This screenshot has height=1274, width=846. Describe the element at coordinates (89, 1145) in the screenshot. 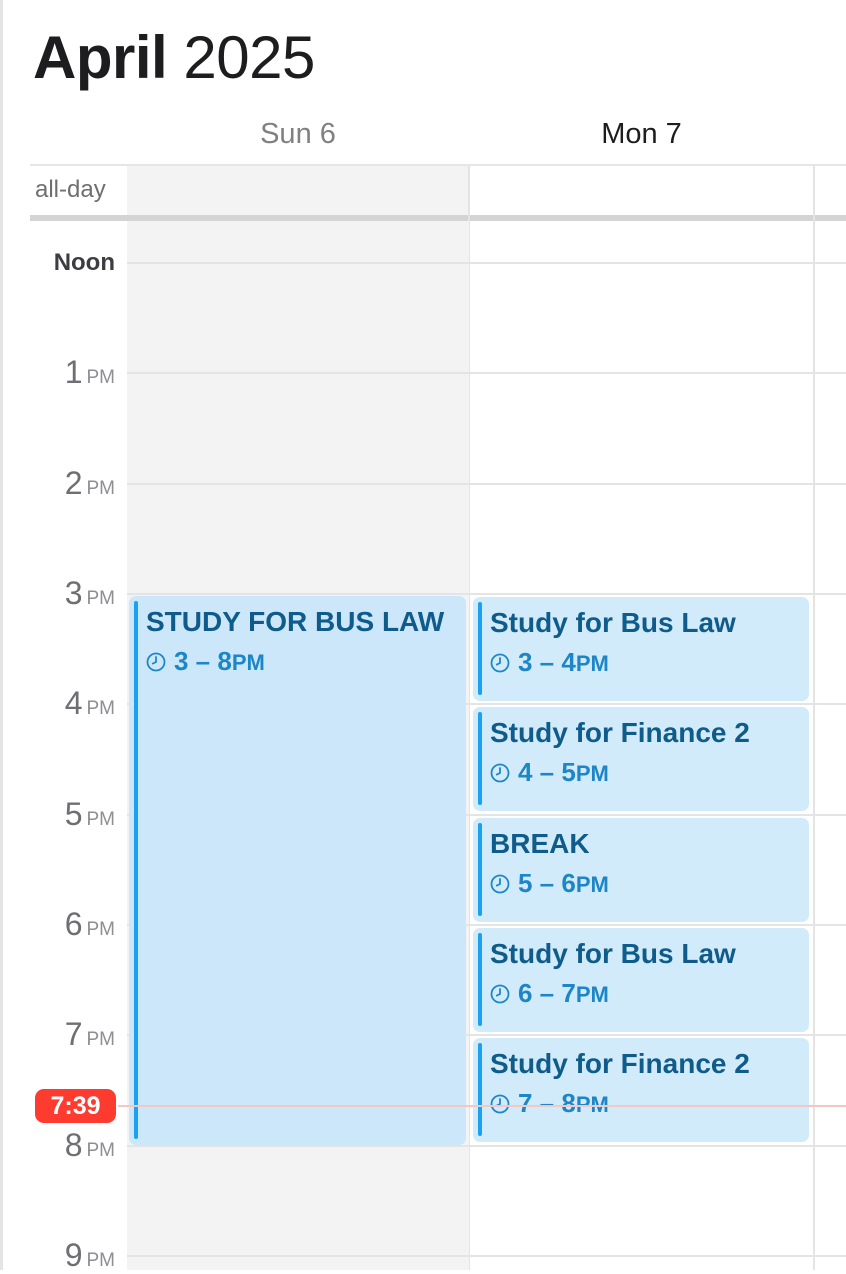

I see `hour-label: 8 PM` at that location.